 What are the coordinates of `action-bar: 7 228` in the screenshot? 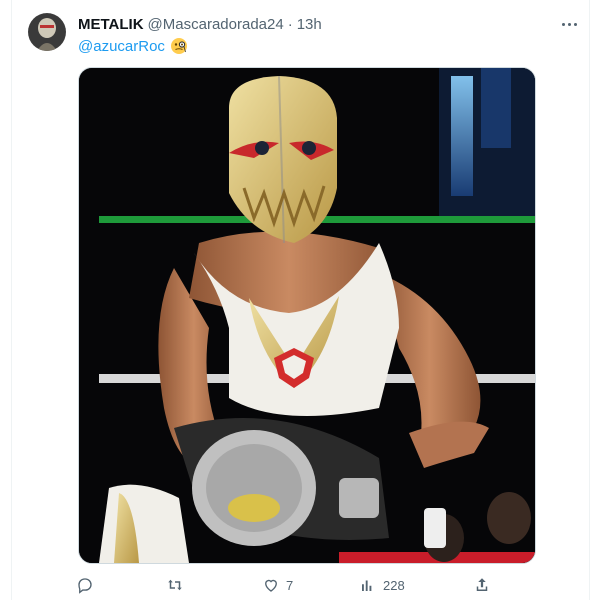 It's located at (291, 585).